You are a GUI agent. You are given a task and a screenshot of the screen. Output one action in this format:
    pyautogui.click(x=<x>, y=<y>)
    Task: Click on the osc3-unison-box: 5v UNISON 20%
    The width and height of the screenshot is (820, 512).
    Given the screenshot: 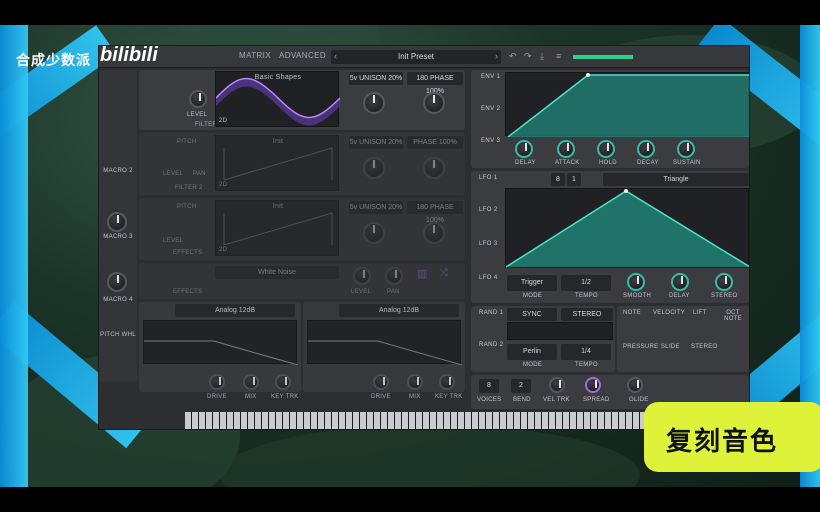 What is the action you would take?
    pyautogui.click(x=376, y=207)
    